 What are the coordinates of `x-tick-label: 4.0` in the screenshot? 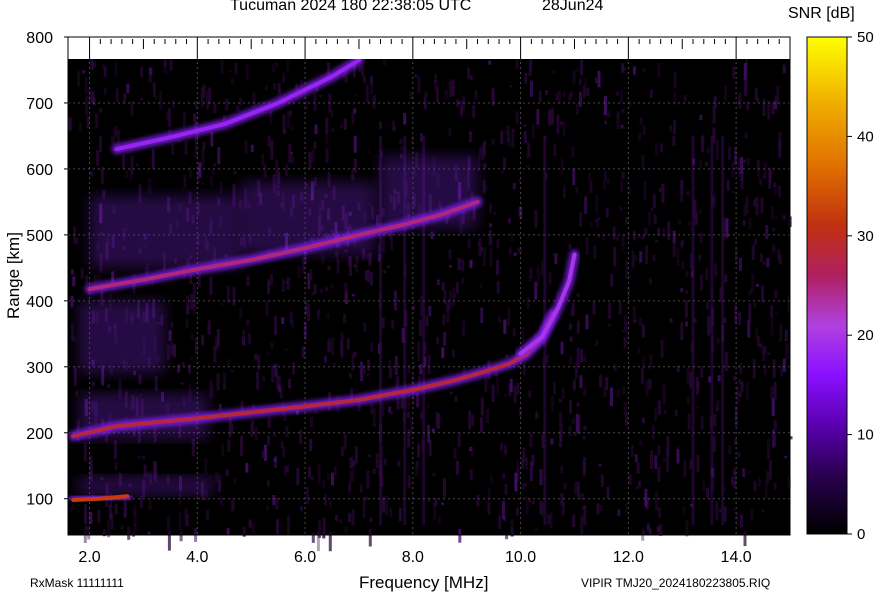 It's located at (197, 557).